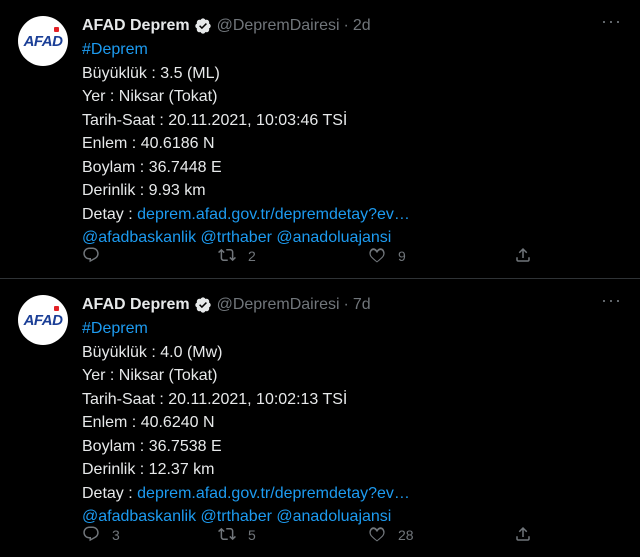  I want to click on tweet-timestamp: 2d, so click(362, 26).